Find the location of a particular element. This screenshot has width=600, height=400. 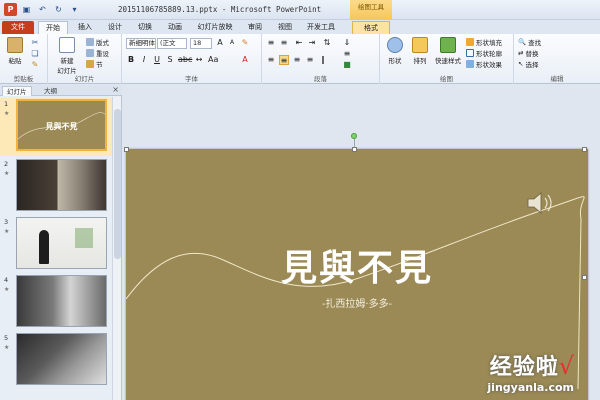

shape-effects-button: 形状效果 is located at coordinates (484, 64).